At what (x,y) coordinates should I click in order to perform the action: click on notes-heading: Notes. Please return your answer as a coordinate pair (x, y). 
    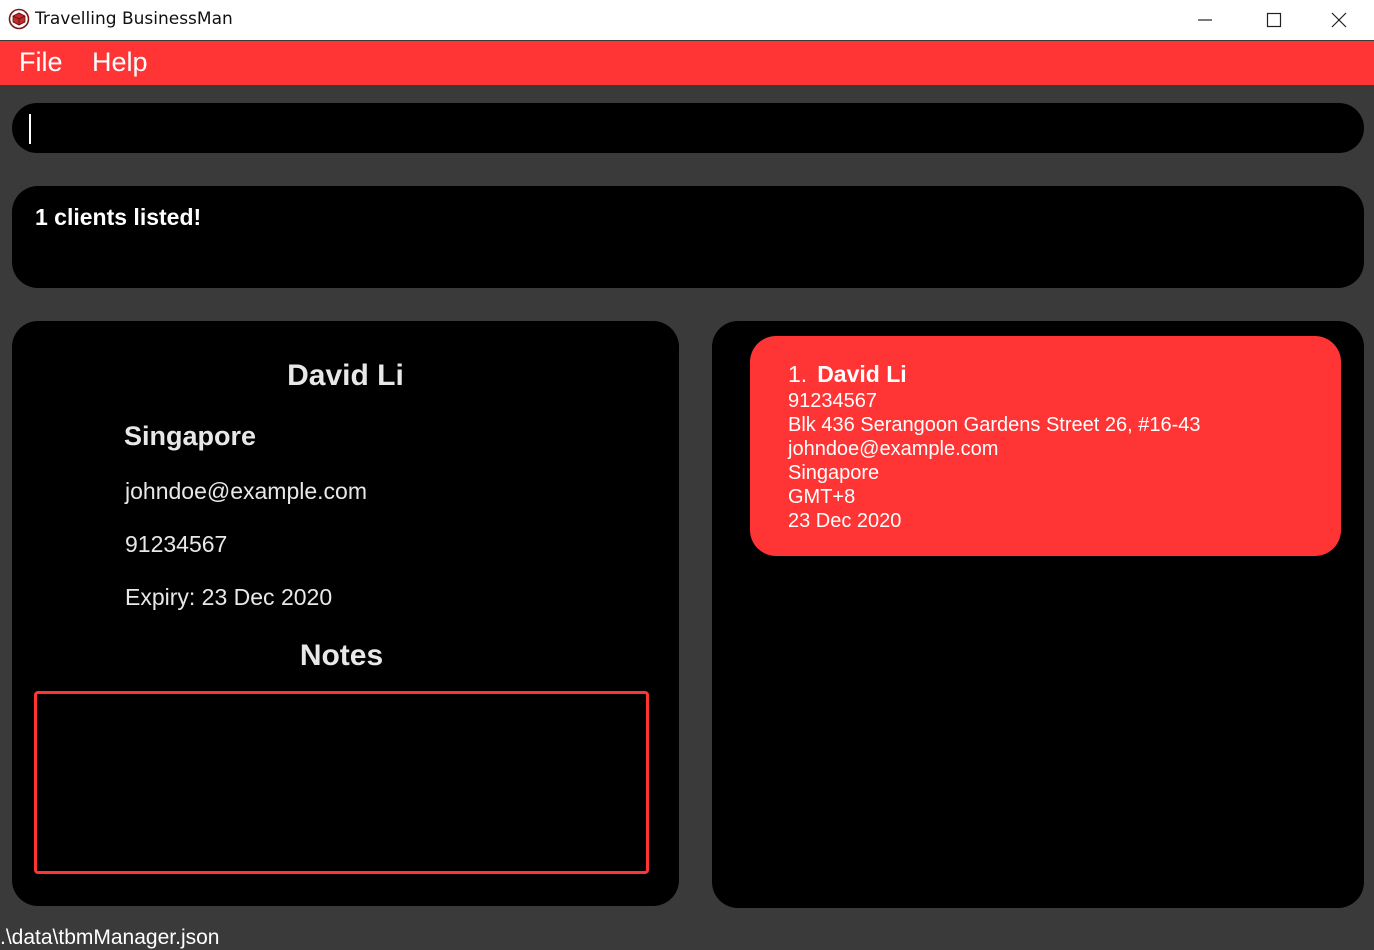
    Looking at the image, I should click on (341, 655).